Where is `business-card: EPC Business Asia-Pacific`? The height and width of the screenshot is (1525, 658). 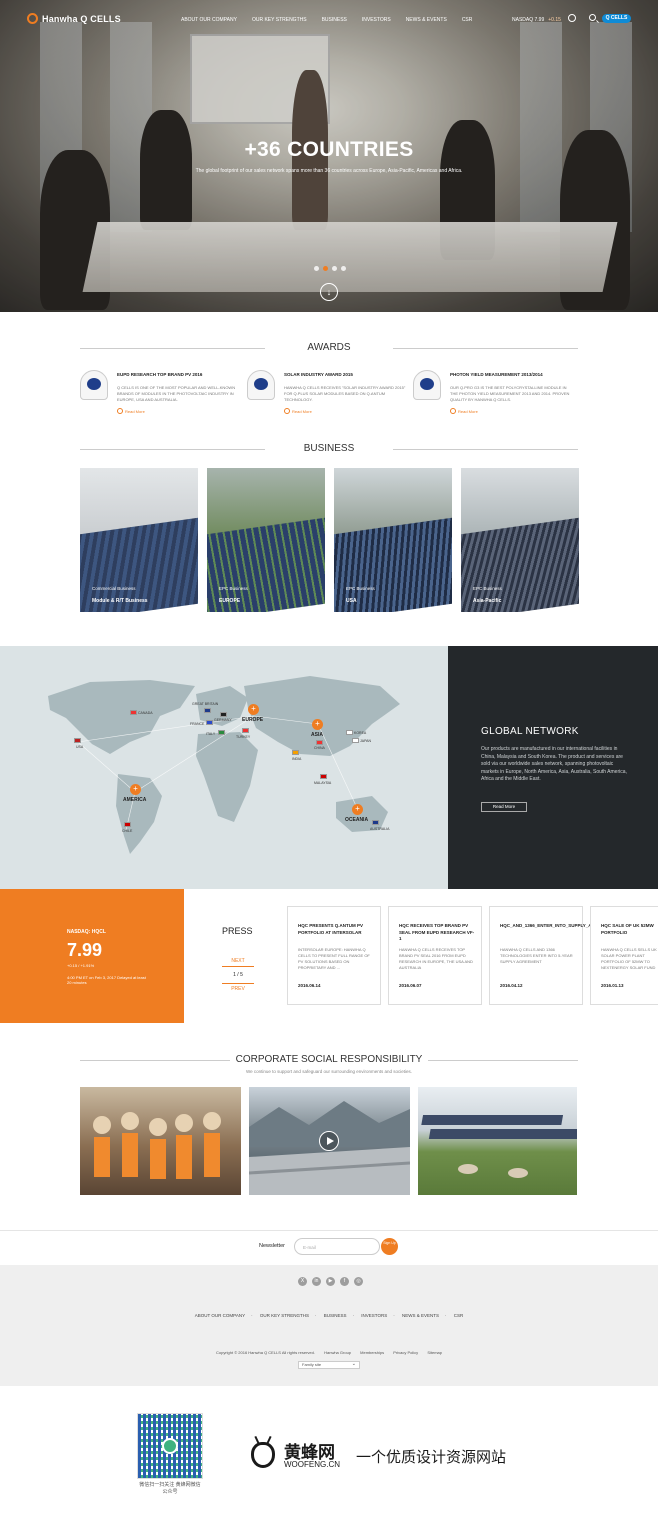
business-card: EPC Business Asia-Pacific is located at coordinates (520, 540).